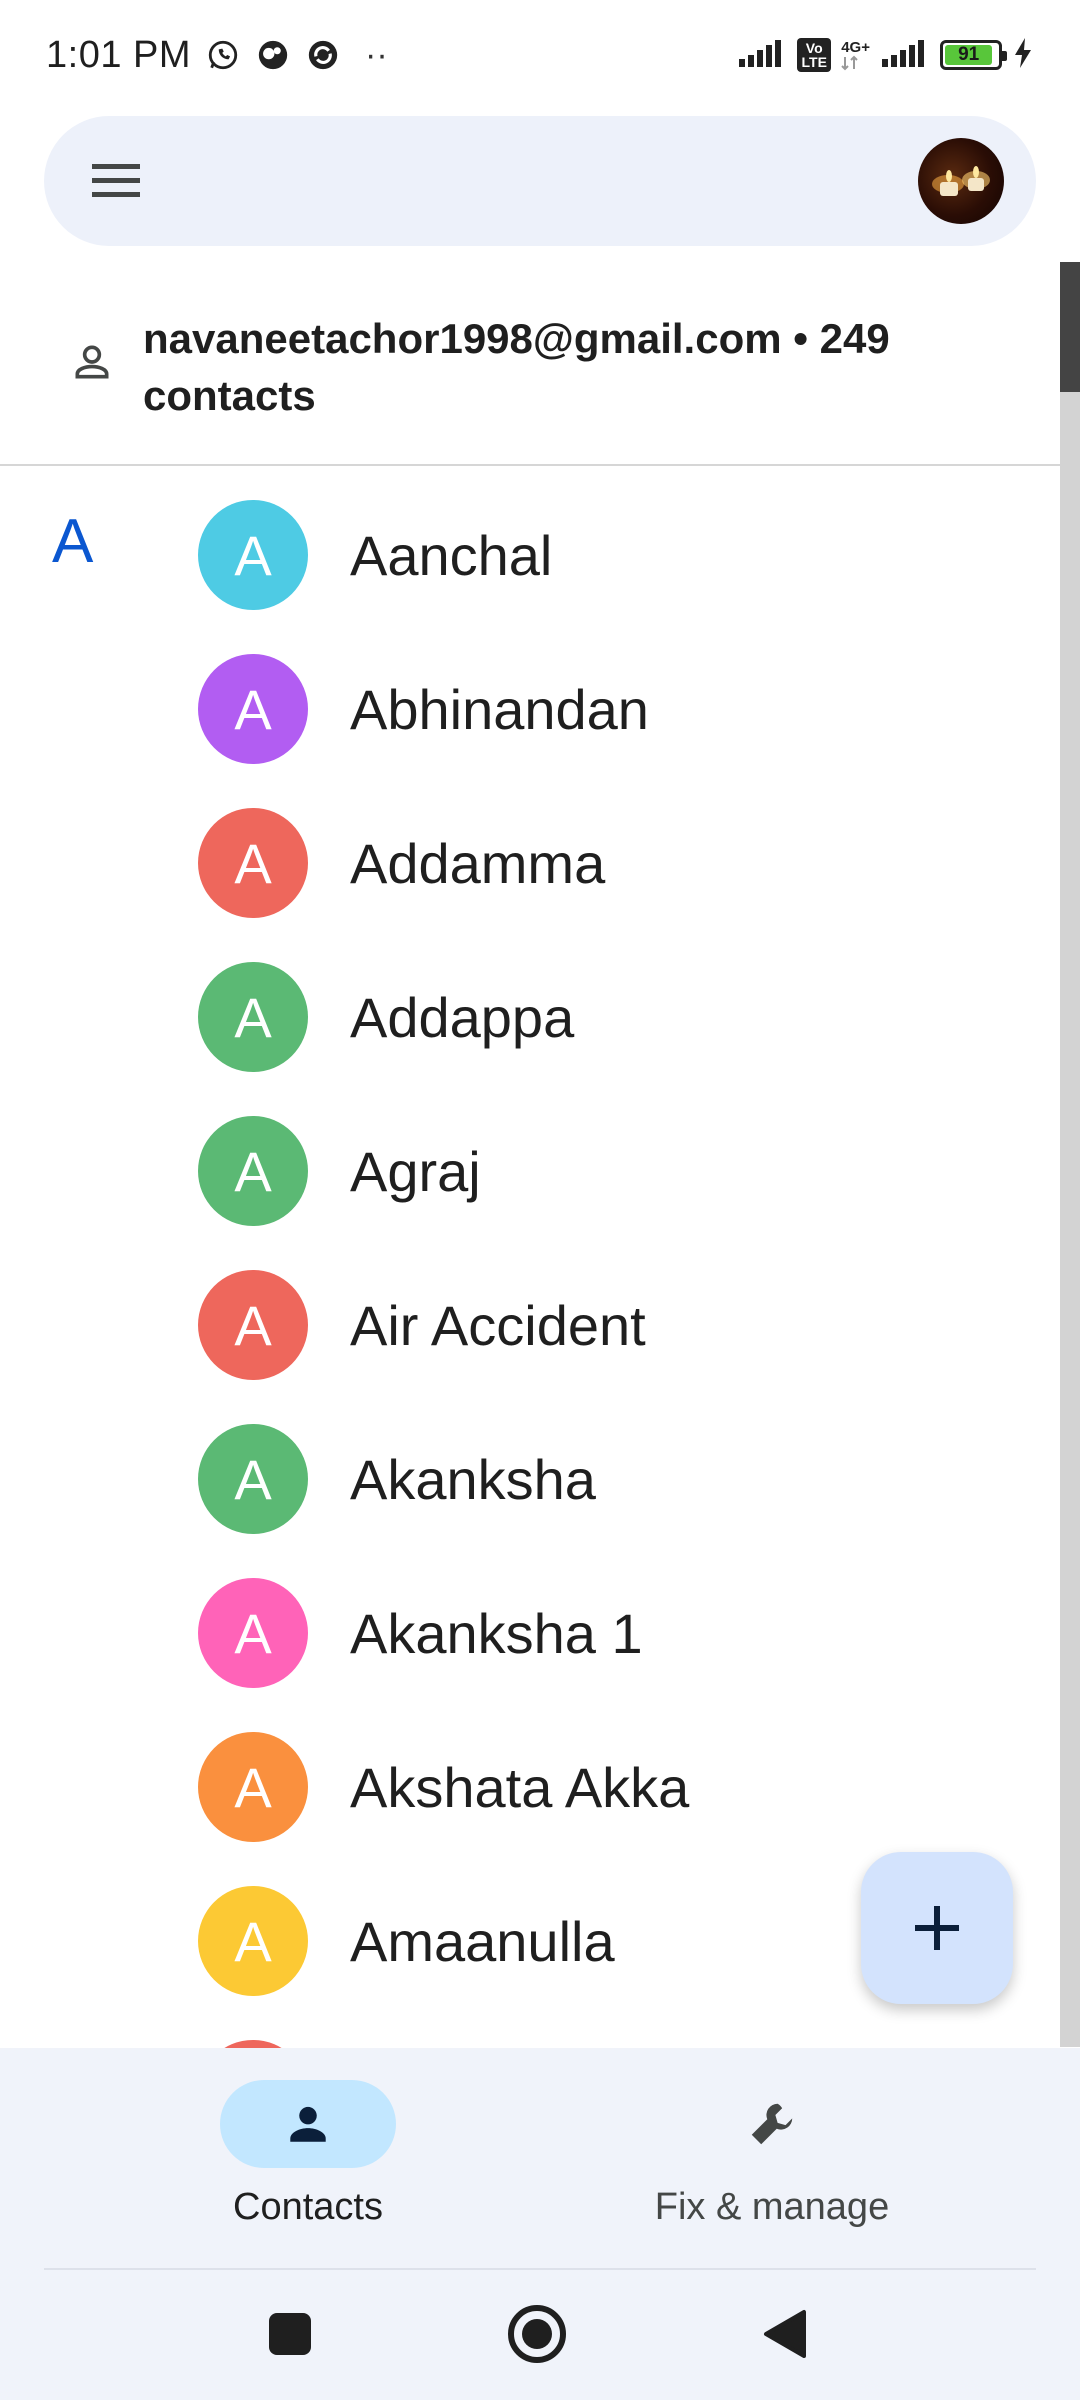 This screenshot has width=1080, height=2400. I want to click on contact-row: A Addamma, so click(600, 863).